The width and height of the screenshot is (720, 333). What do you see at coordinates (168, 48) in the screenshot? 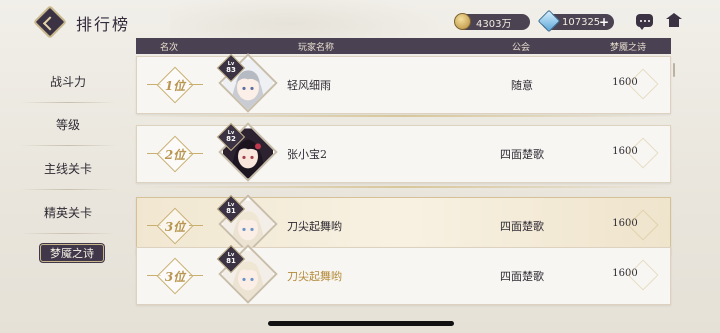
I see `column-header-rank: 名次` at bounding box center [168, 48].